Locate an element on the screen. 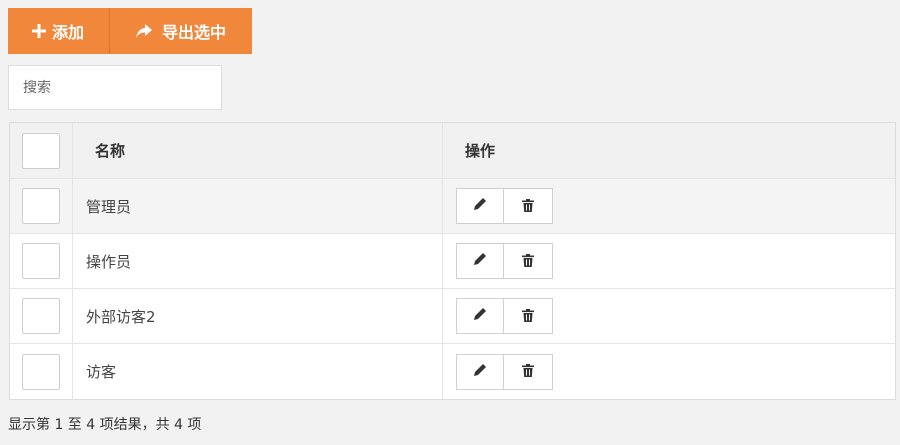 This screenshot has width=900, height=445. export-selected-label: 导出选中 is located at coordinates (194, 32).